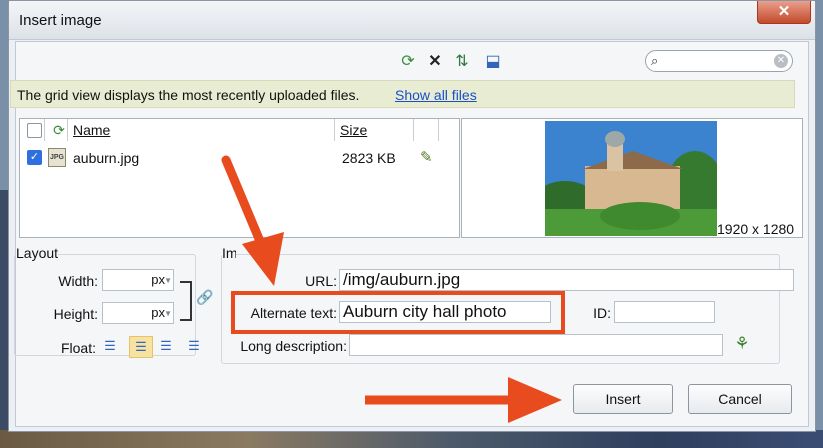 This screenshot has width=823, height=448. What do you see at coordinates (535, 400) in the screenshot?
I see `annotation-arrowhead-right` at bounding box center [535, 400].